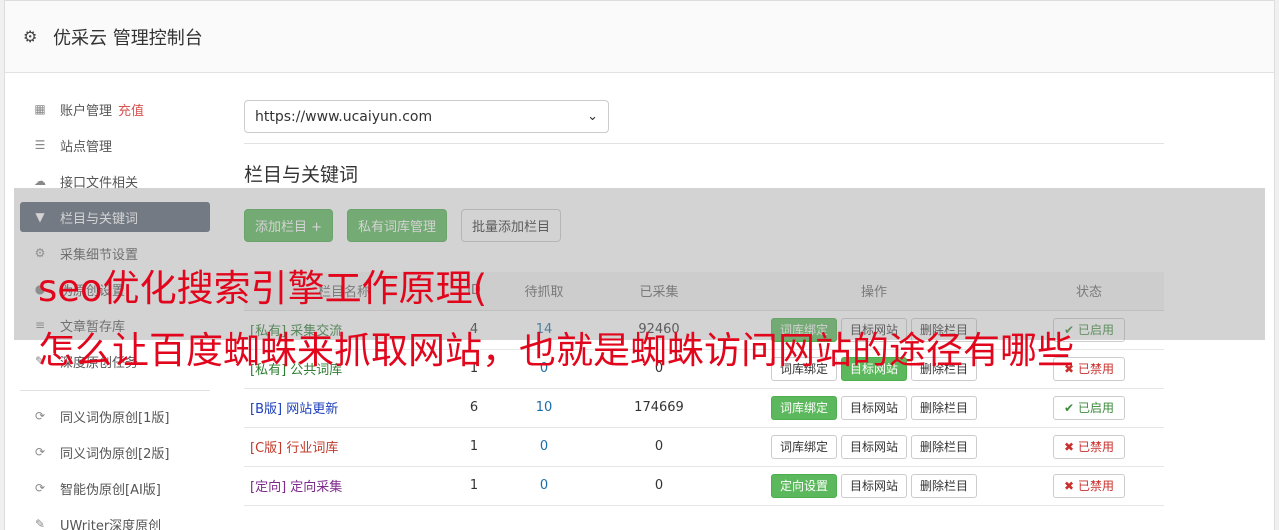 This screenshot has width=1279, height=530. Describe the element at coordinates (301, 175) in the screenshot. I see `section-title: 栏目与关键词` at that location.